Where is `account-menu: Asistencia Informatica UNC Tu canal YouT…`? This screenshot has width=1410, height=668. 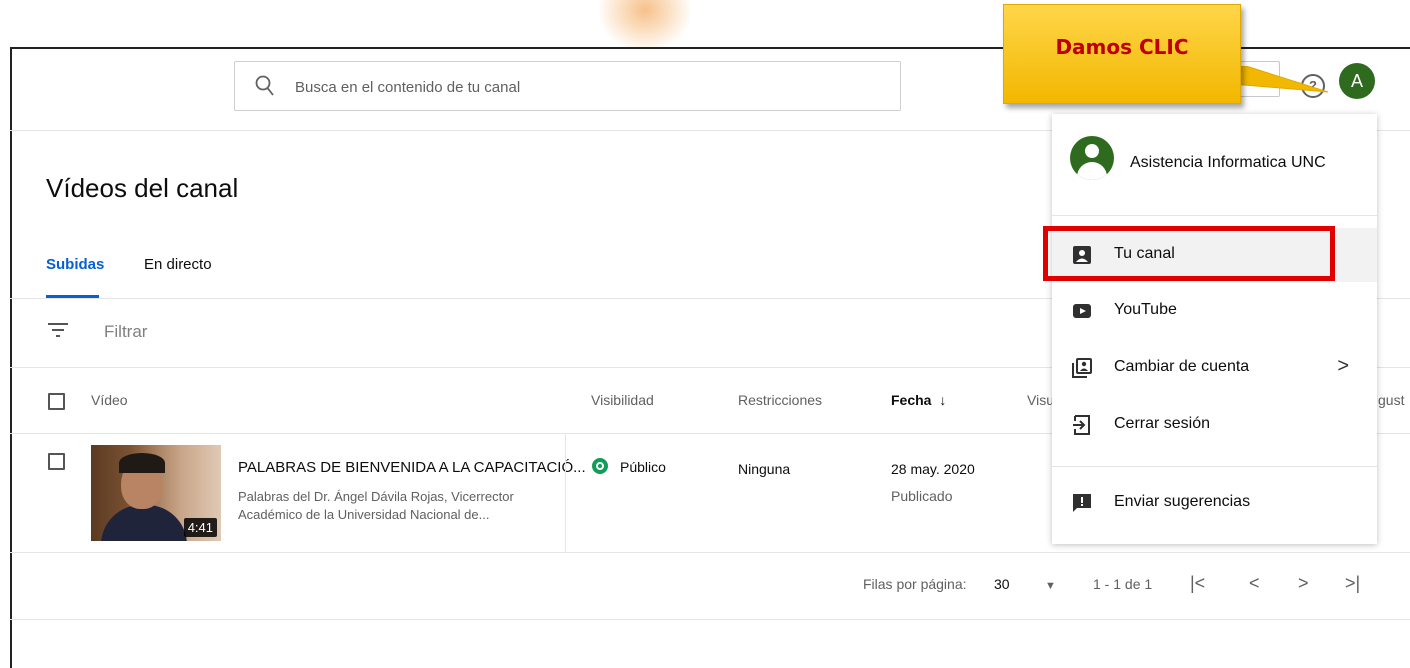
account-menu: Asistencia Informatica UNC Tu canal YouT… is located at coordinates (1214, 329).